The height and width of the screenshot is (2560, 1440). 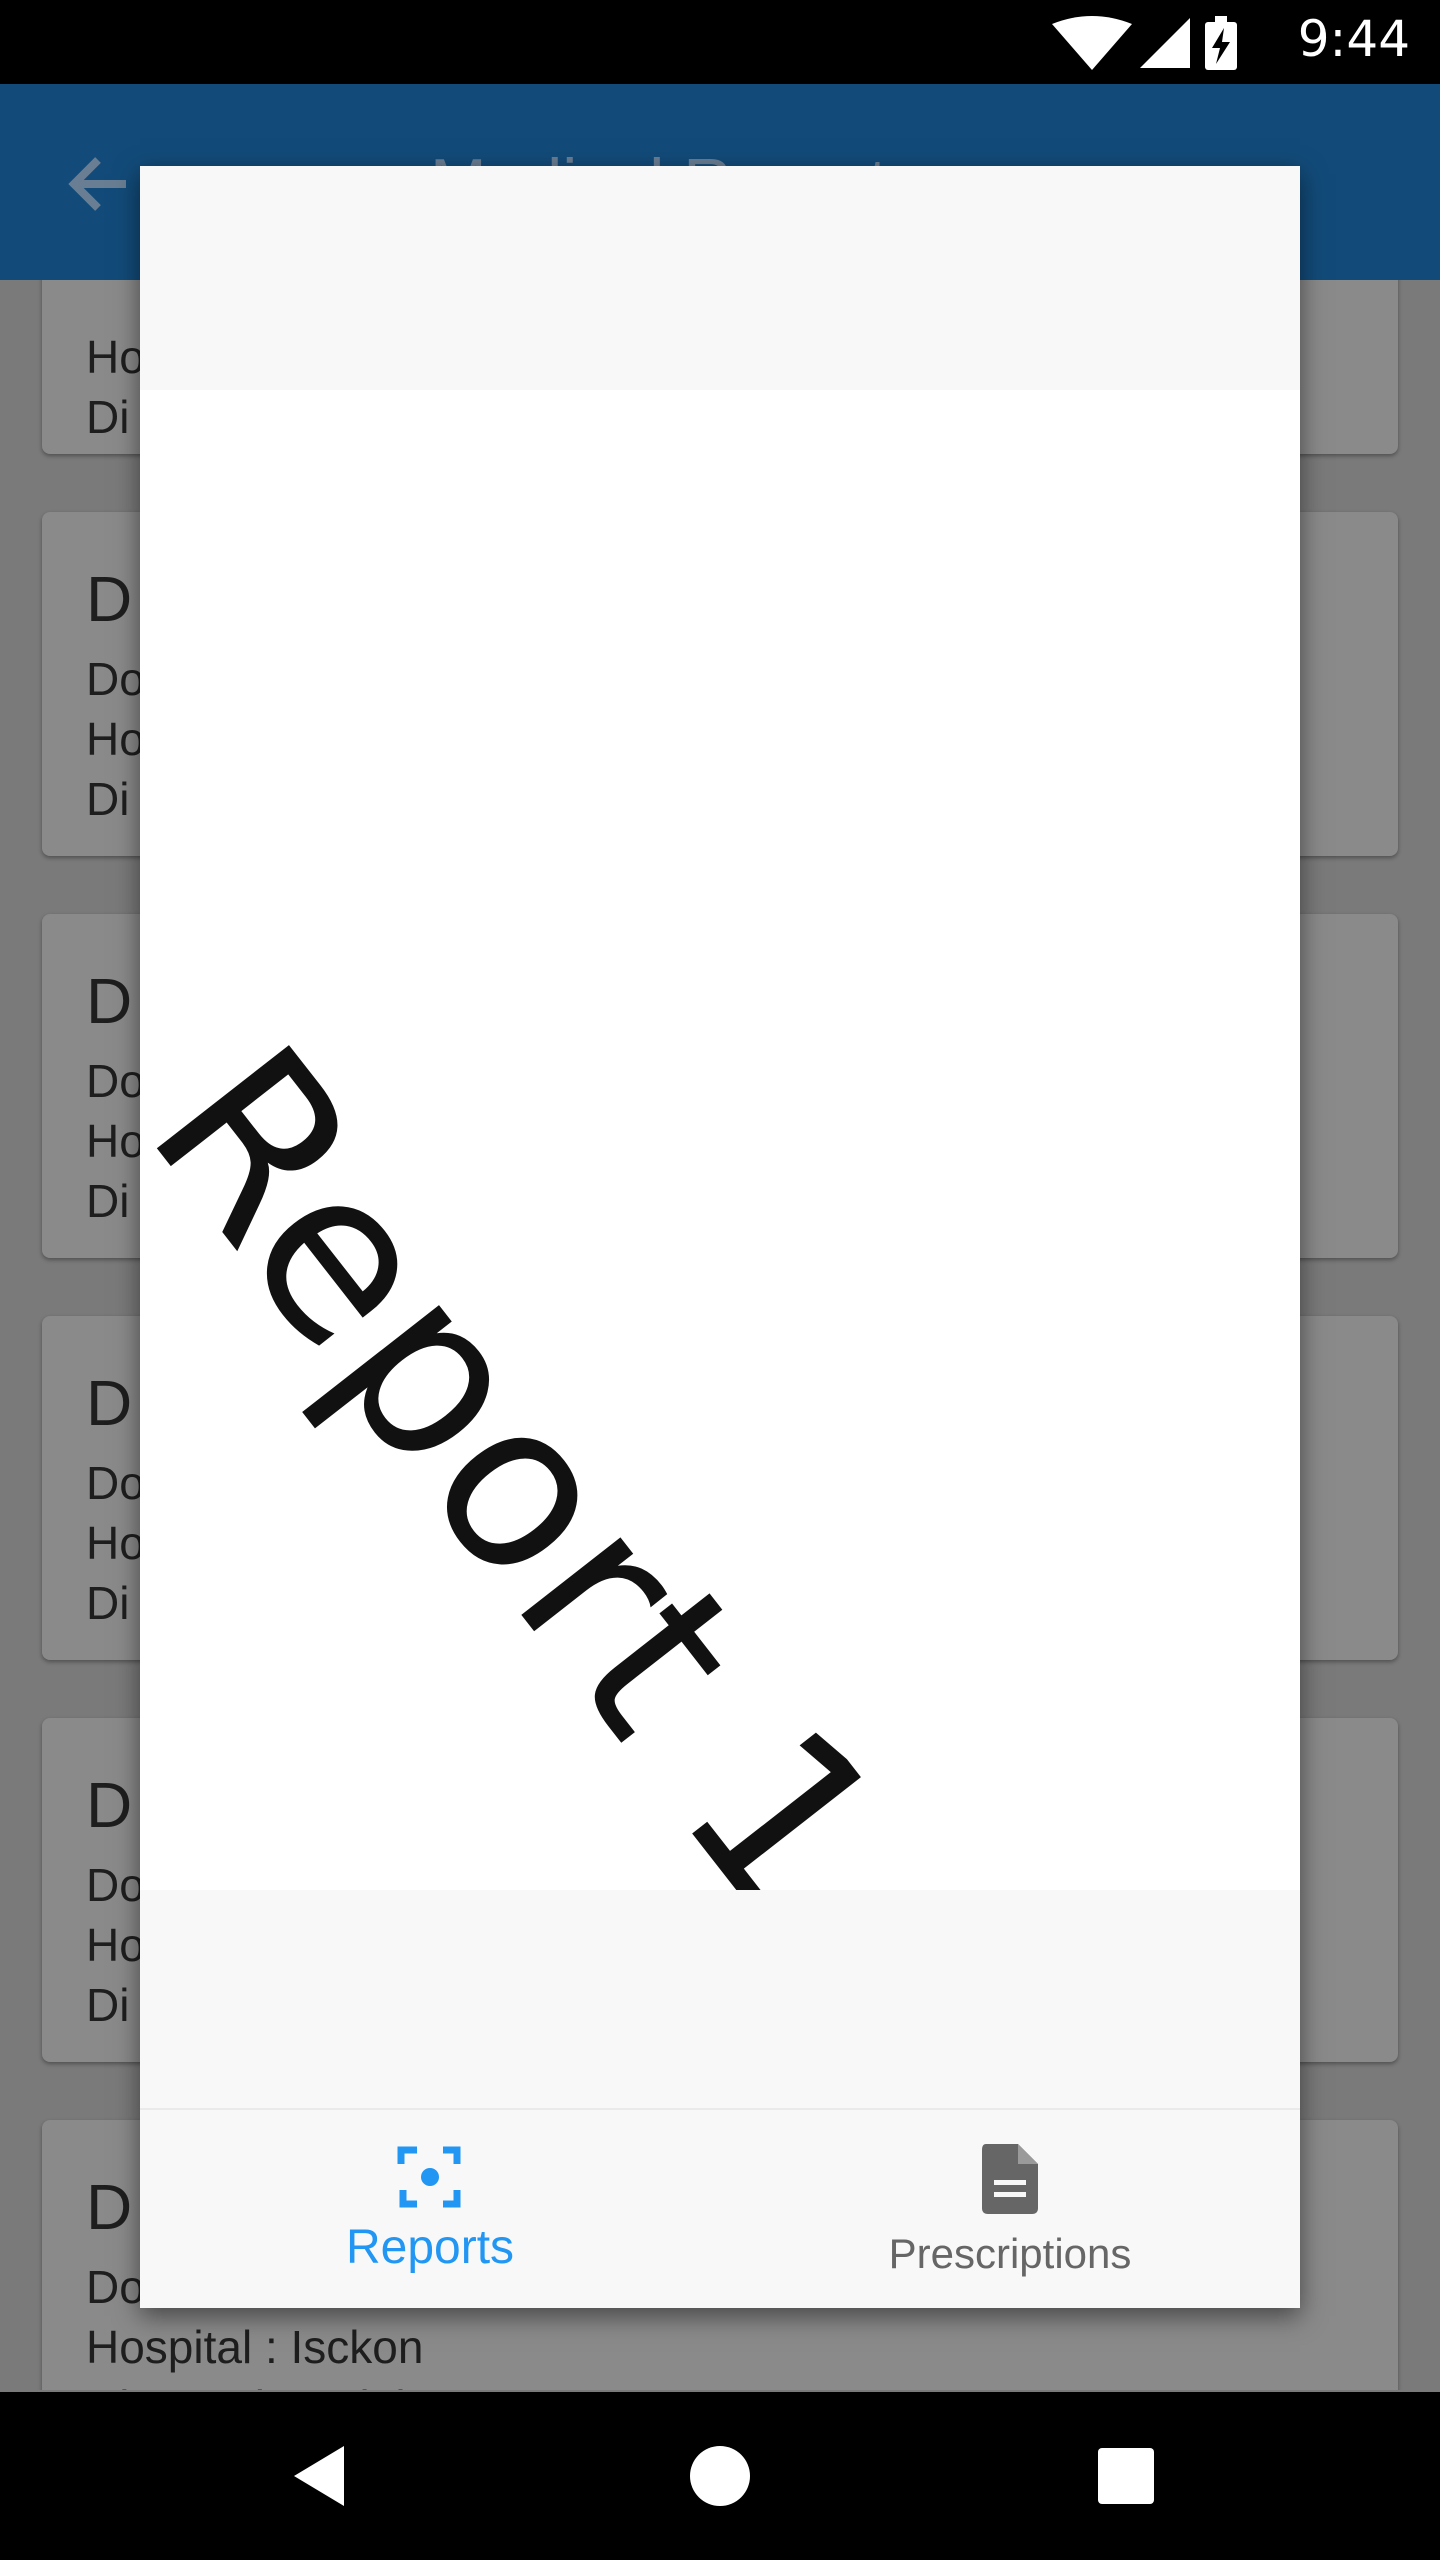 What do you see at coordinates (1010, 2179) in the screenshot?
I see `document-icon` at bounding box center [1010, 2179].